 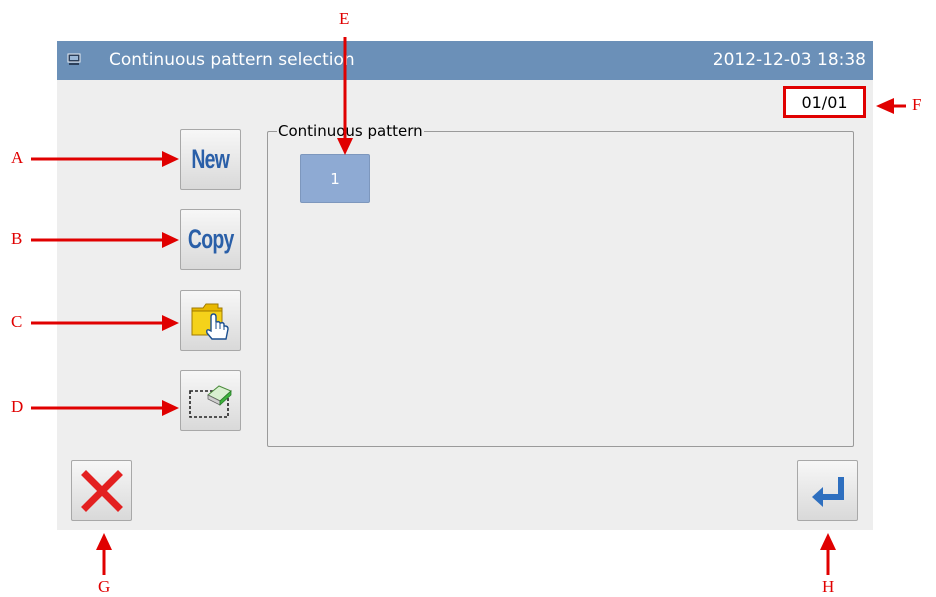 I want to click on callout-f: F, so click(x=917, y=104).